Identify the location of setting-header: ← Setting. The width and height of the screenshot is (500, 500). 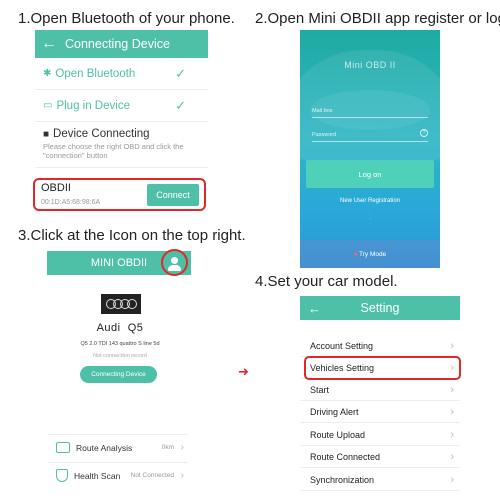
(380, 308).